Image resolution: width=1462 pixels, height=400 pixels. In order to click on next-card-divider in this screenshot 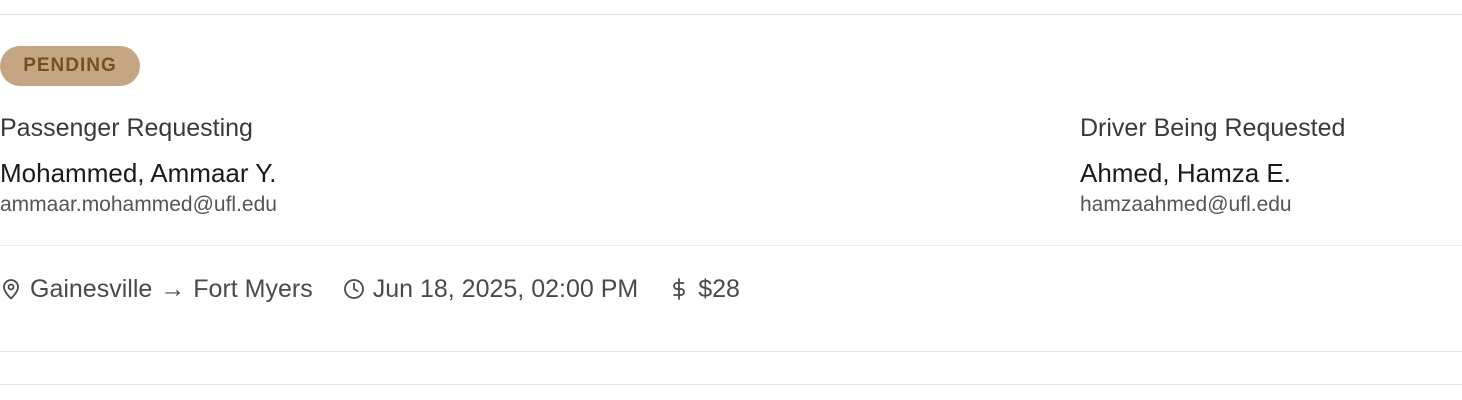, I will do `click(731, 384)`.